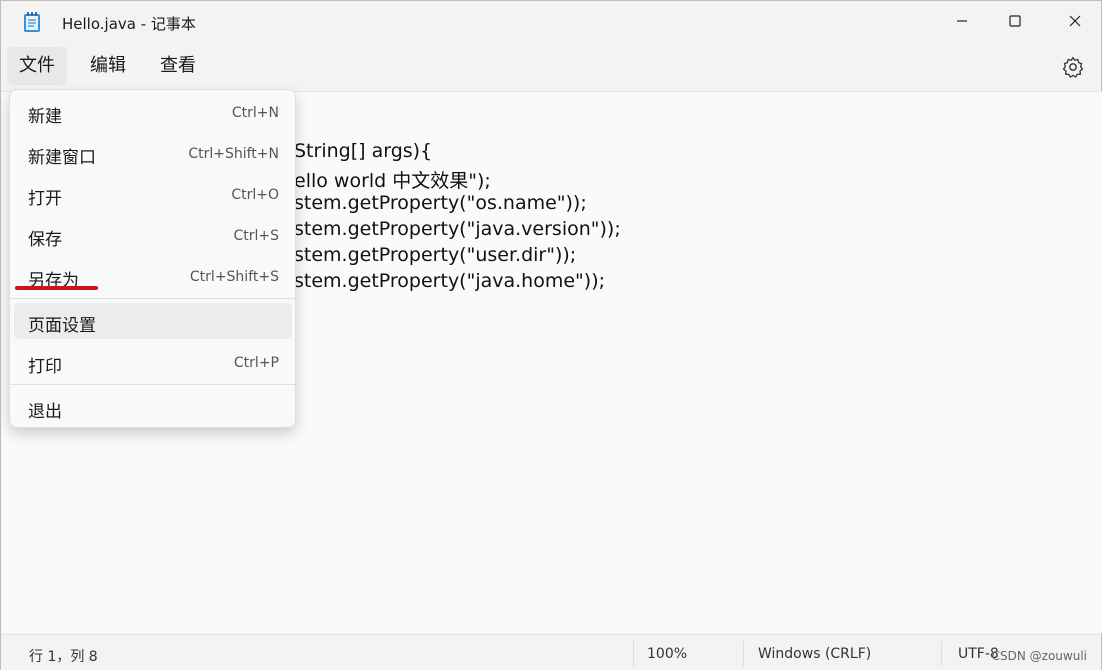 The height and width of the screenshot is (670, 1102). Describe the element at coordinates (256, 363) in the screenshot. I see `menu-item-shortcut: Ctrl+P` at that location.